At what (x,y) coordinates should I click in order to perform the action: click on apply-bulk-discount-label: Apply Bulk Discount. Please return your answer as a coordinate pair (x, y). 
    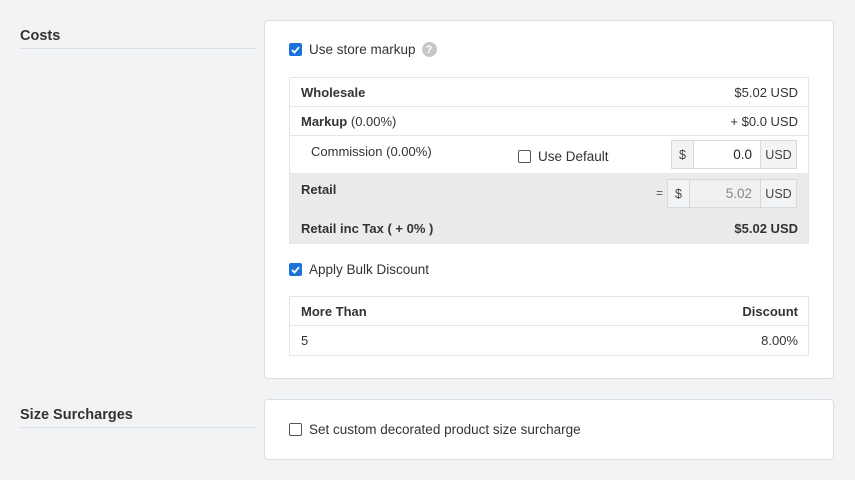
    Looking at the image, I should click on (369, 269).